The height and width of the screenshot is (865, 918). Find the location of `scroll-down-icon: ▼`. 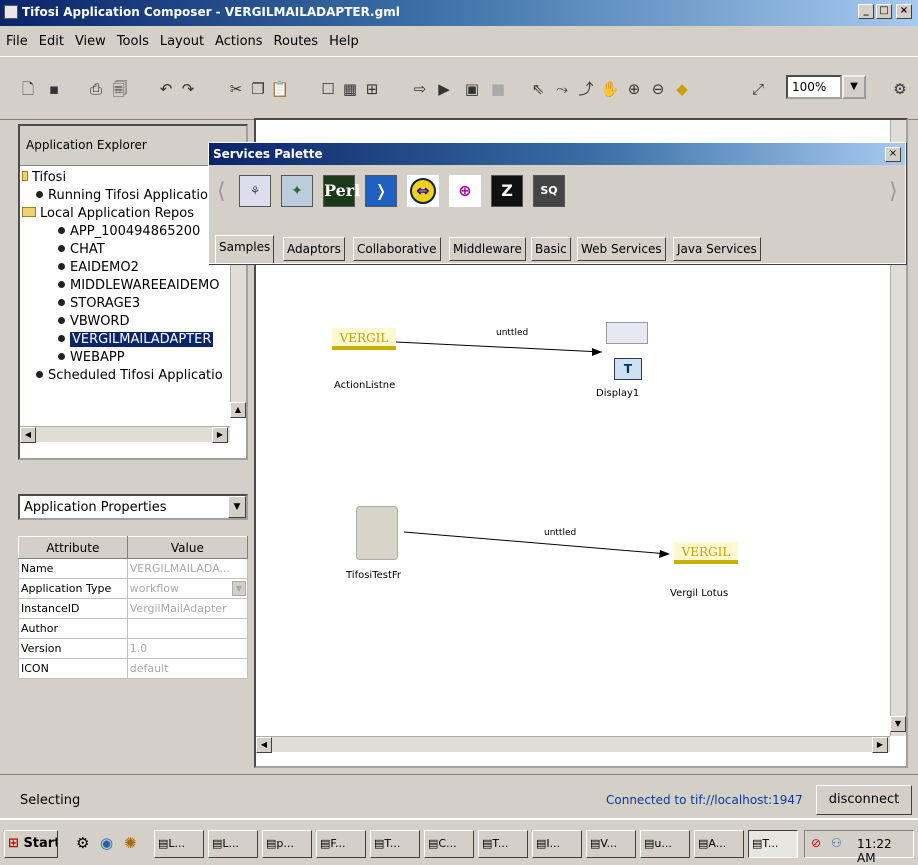

scroll-down-icon: ▼ is located at coordinates (898, 724).